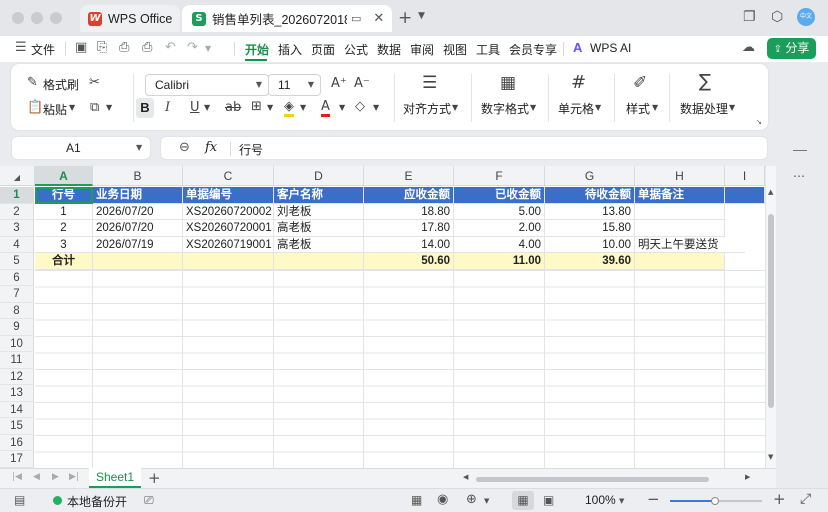  I want to click on total-cell: 11.00, so click(499, 261).